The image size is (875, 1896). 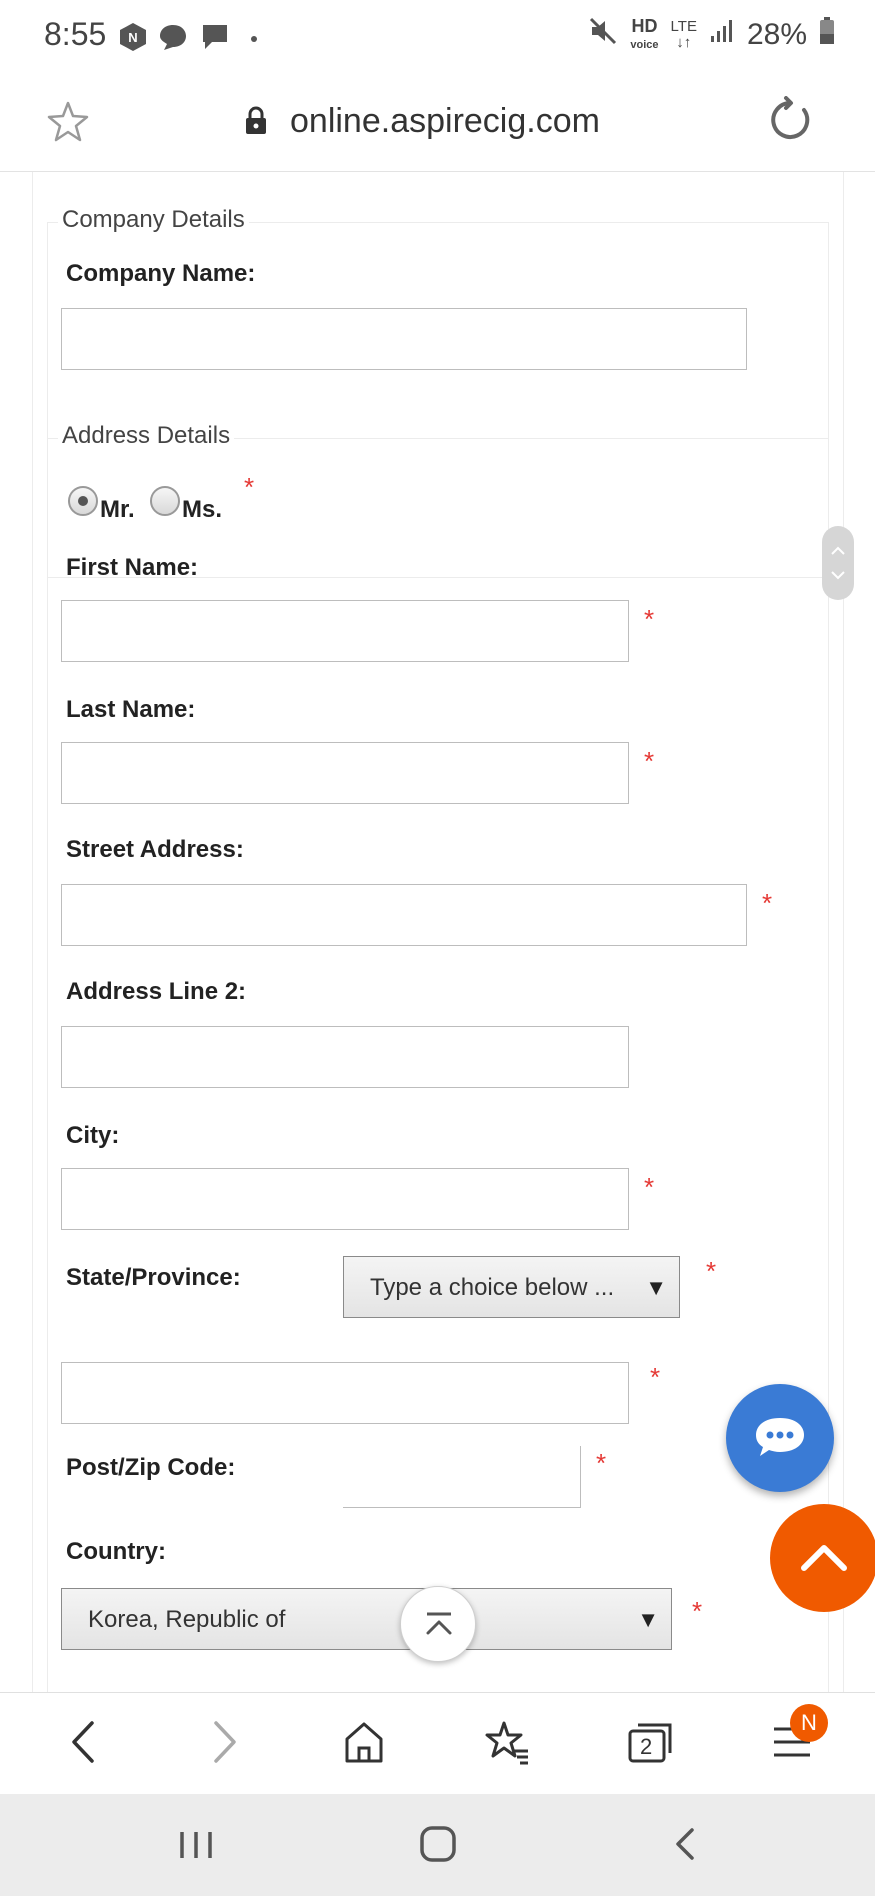 I want to click on country-required-mark: *, so click(x=697, y=1611).